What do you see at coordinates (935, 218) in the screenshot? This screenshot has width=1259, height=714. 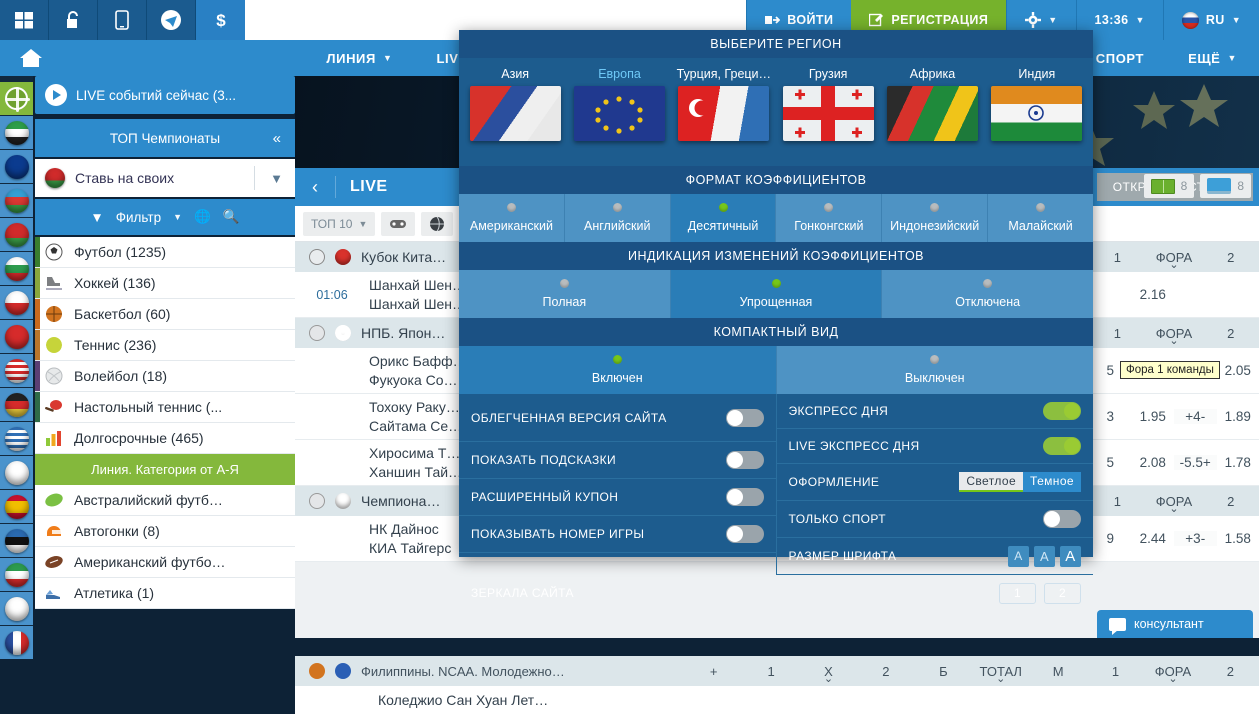 I see `odds-format-indonesian: Индонезийский` at bounding box center [935, 218].